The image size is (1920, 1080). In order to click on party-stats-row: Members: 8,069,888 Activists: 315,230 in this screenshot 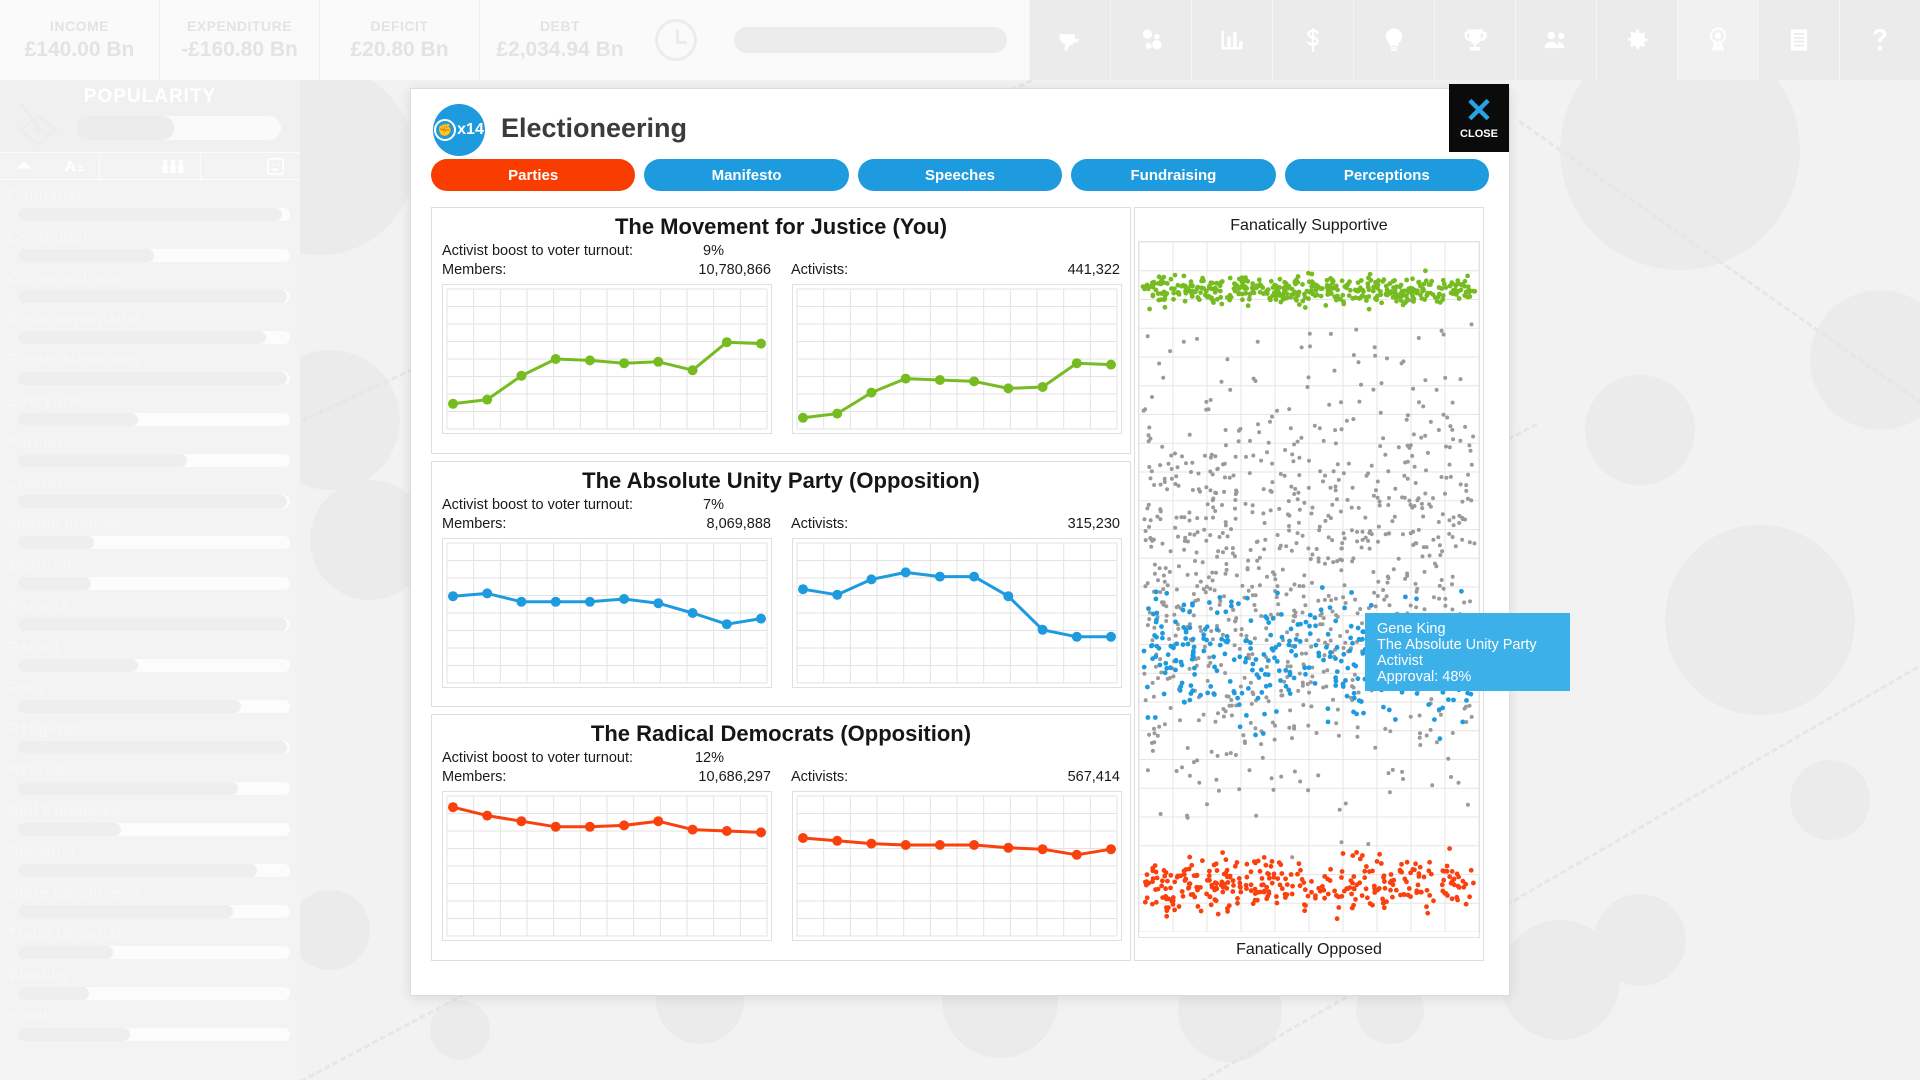, I will do `click(781, 524)`.